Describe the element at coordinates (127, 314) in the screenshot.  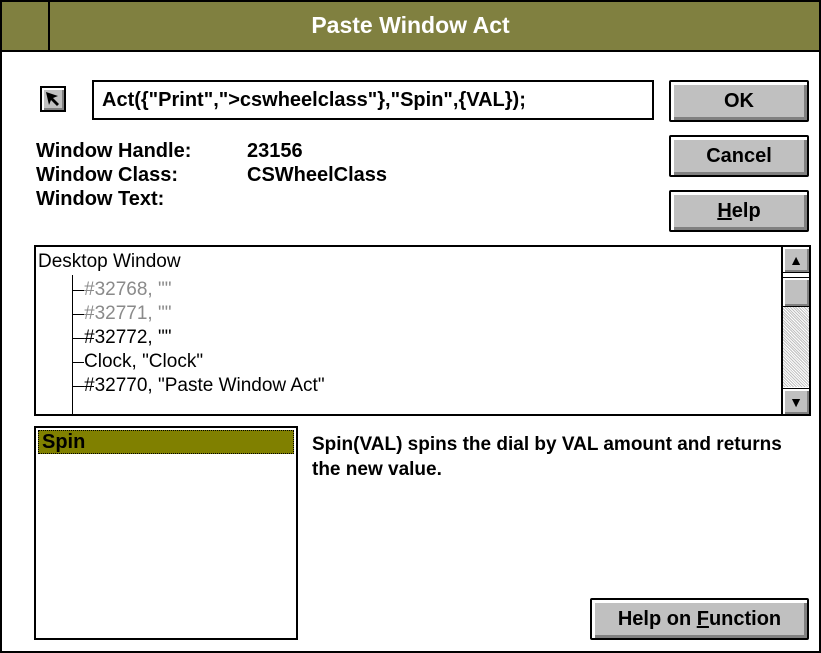
I see `tree-item: #32771, ""` at that location.